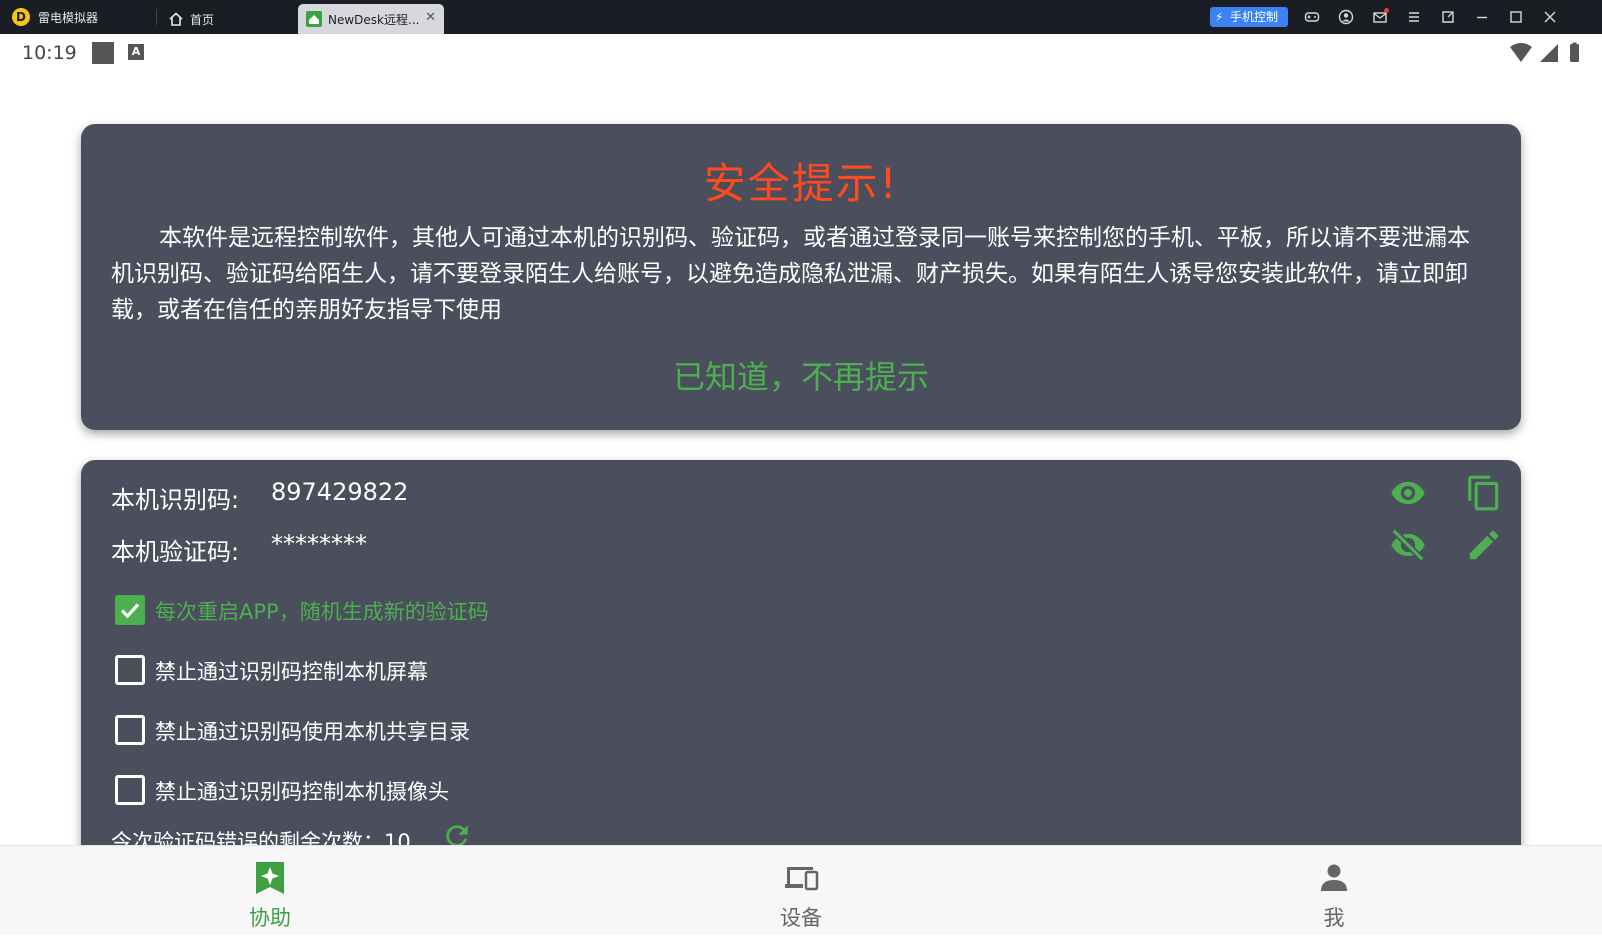 The width and height of the screenshot is (1602, 936). Describe the element at coordinates (68, 18) in the screenshot. I see `emulator-app-name: 雷电模拟器` at that location.